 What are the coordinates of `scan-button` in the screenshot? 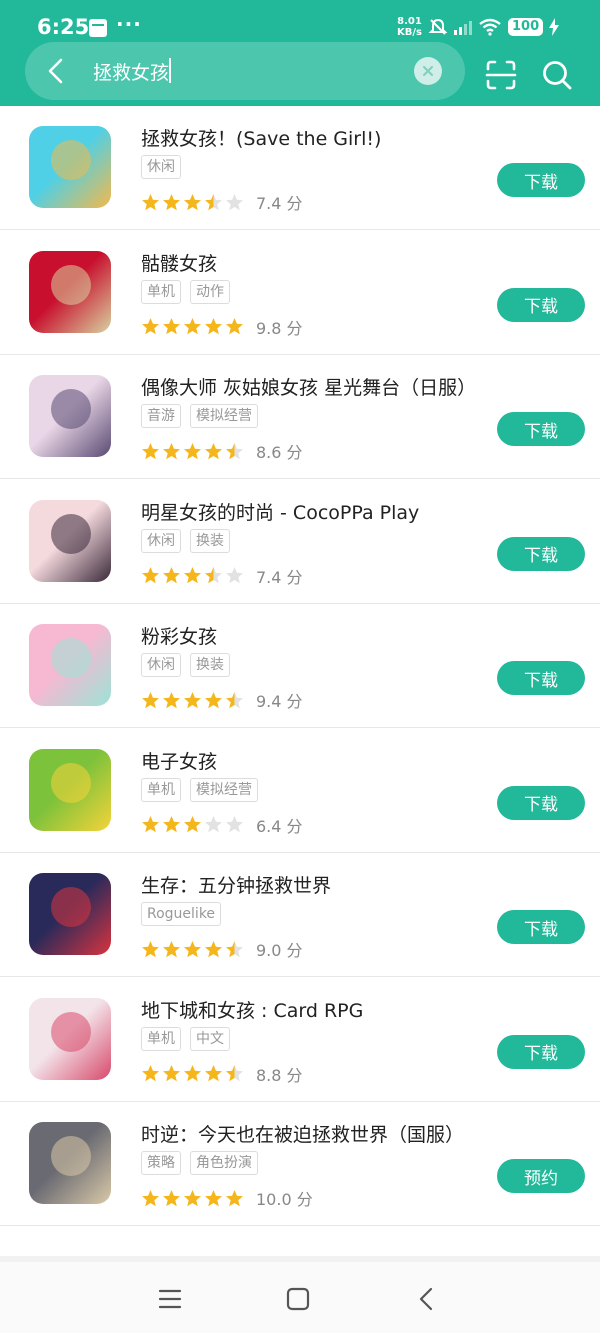 It's located at (501, 75).